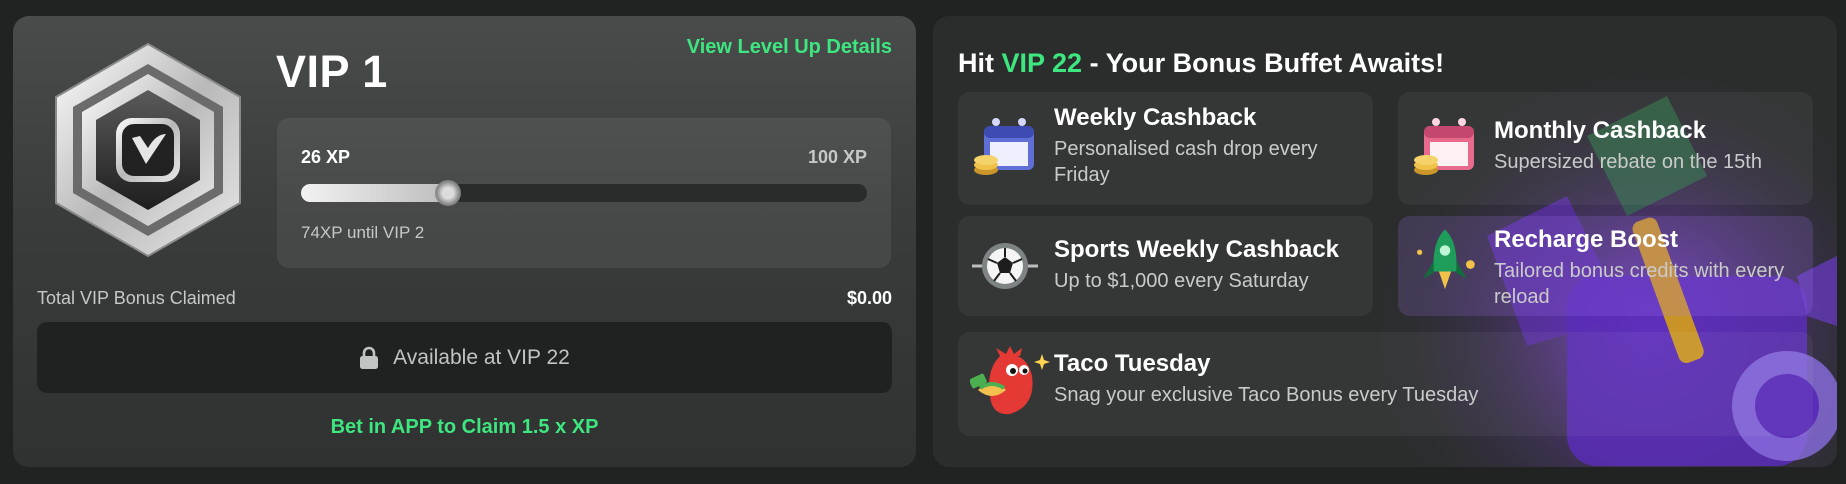 Image resolution: width=1846 pixels, height=484 pixels. Describe the element at coordinates (363, 232) in the screenshot. I see `xp-remaining-text: 74XP until VIP 2` at that location.